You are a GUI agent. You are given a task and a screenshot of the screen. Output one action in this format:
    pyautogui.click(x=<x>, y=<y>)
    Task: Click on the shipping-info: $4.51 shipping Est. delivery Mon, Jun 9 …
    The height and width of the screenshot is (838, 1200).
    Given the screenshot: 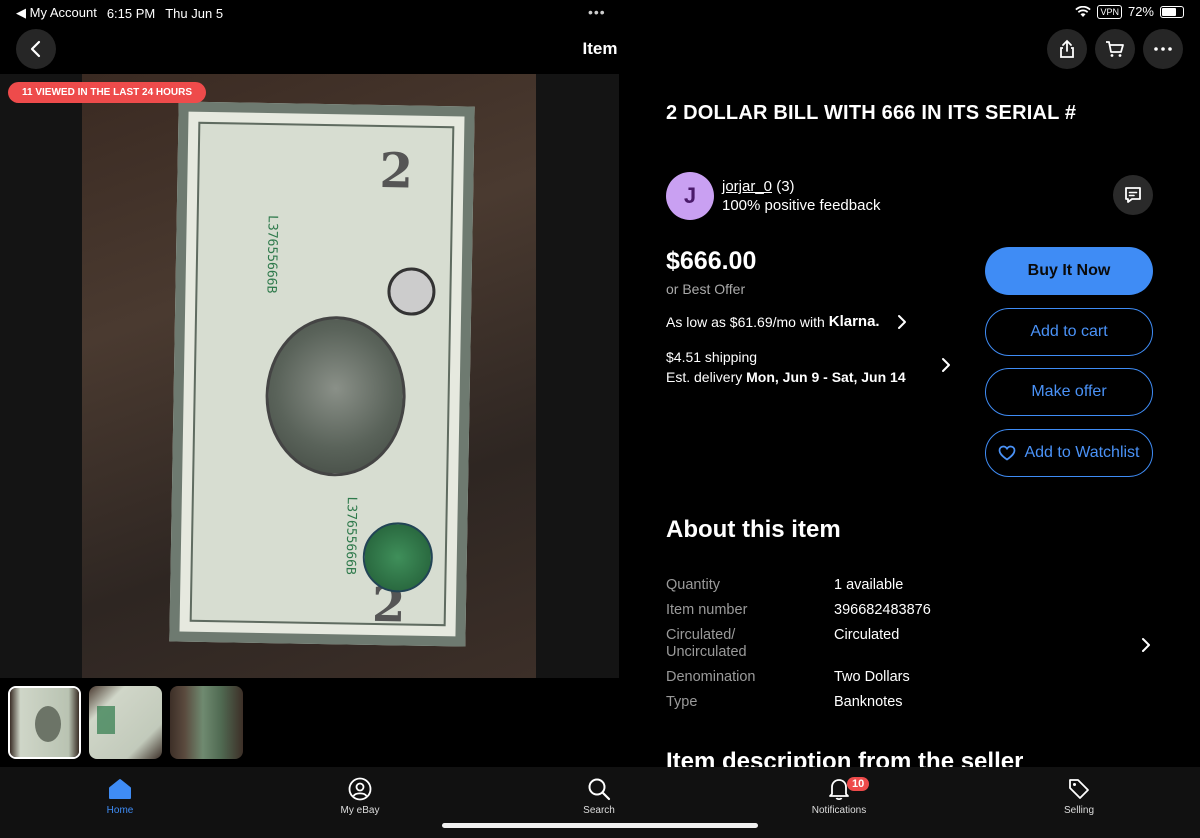 What is the action you would take?
    pyautogui.click(x=786, y=367)
    